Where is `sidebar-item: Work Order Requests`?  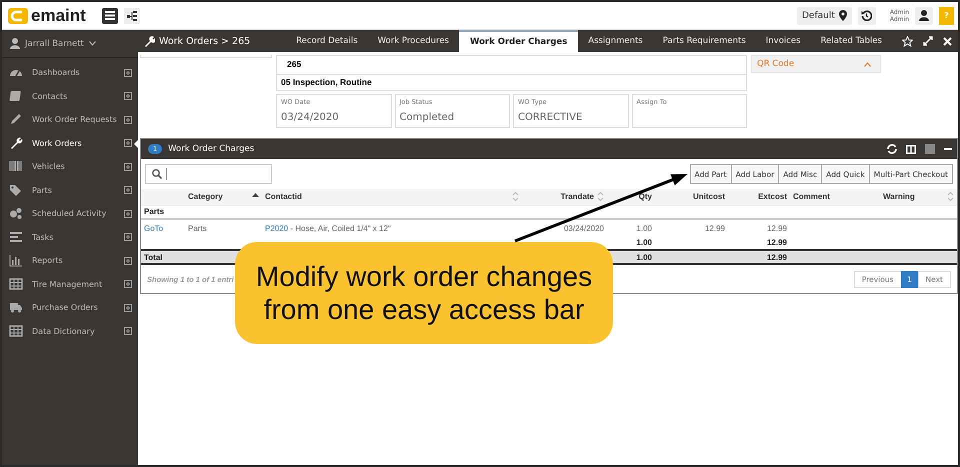
sidebar-item: Work Order Requests is located at coordinates (70, 120).